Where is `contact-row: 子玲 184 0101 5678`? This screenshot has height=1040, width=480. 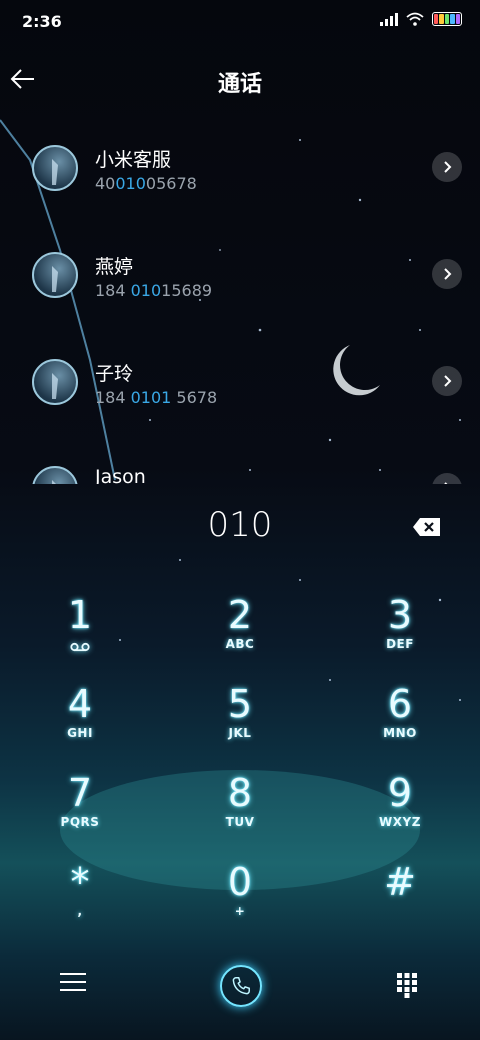 contact-row: 子玲 184 0101 5678 is located at coordinates (240, 381).